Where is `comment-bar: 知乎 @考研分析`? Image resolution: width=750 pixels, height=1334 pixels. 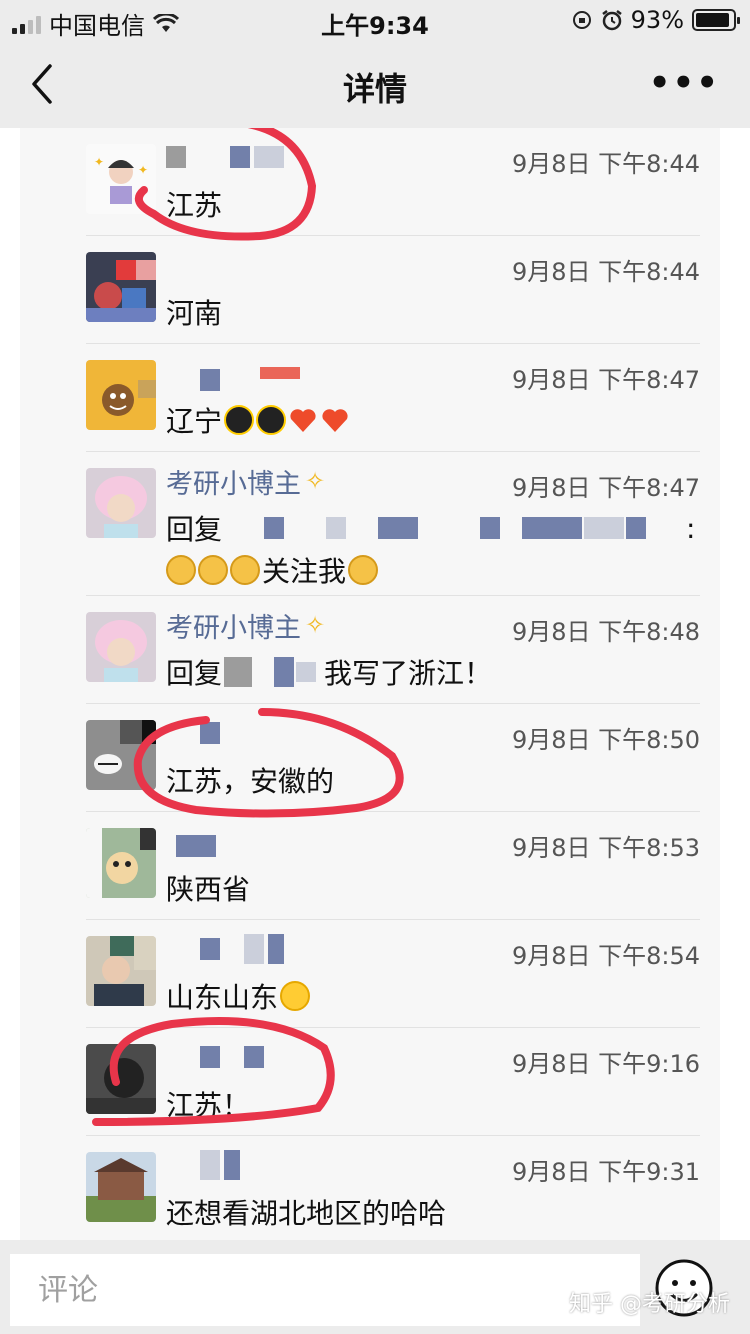
comment-bar: 知乎 @考研分析 is located at coordinates (375, 1287).